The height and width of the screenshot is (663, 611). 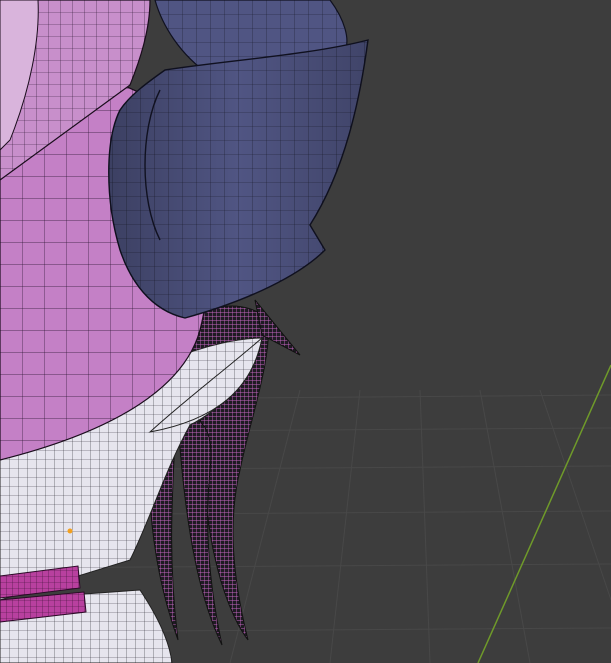 I want to click on collar-mesh, so click(x=43, y=594).